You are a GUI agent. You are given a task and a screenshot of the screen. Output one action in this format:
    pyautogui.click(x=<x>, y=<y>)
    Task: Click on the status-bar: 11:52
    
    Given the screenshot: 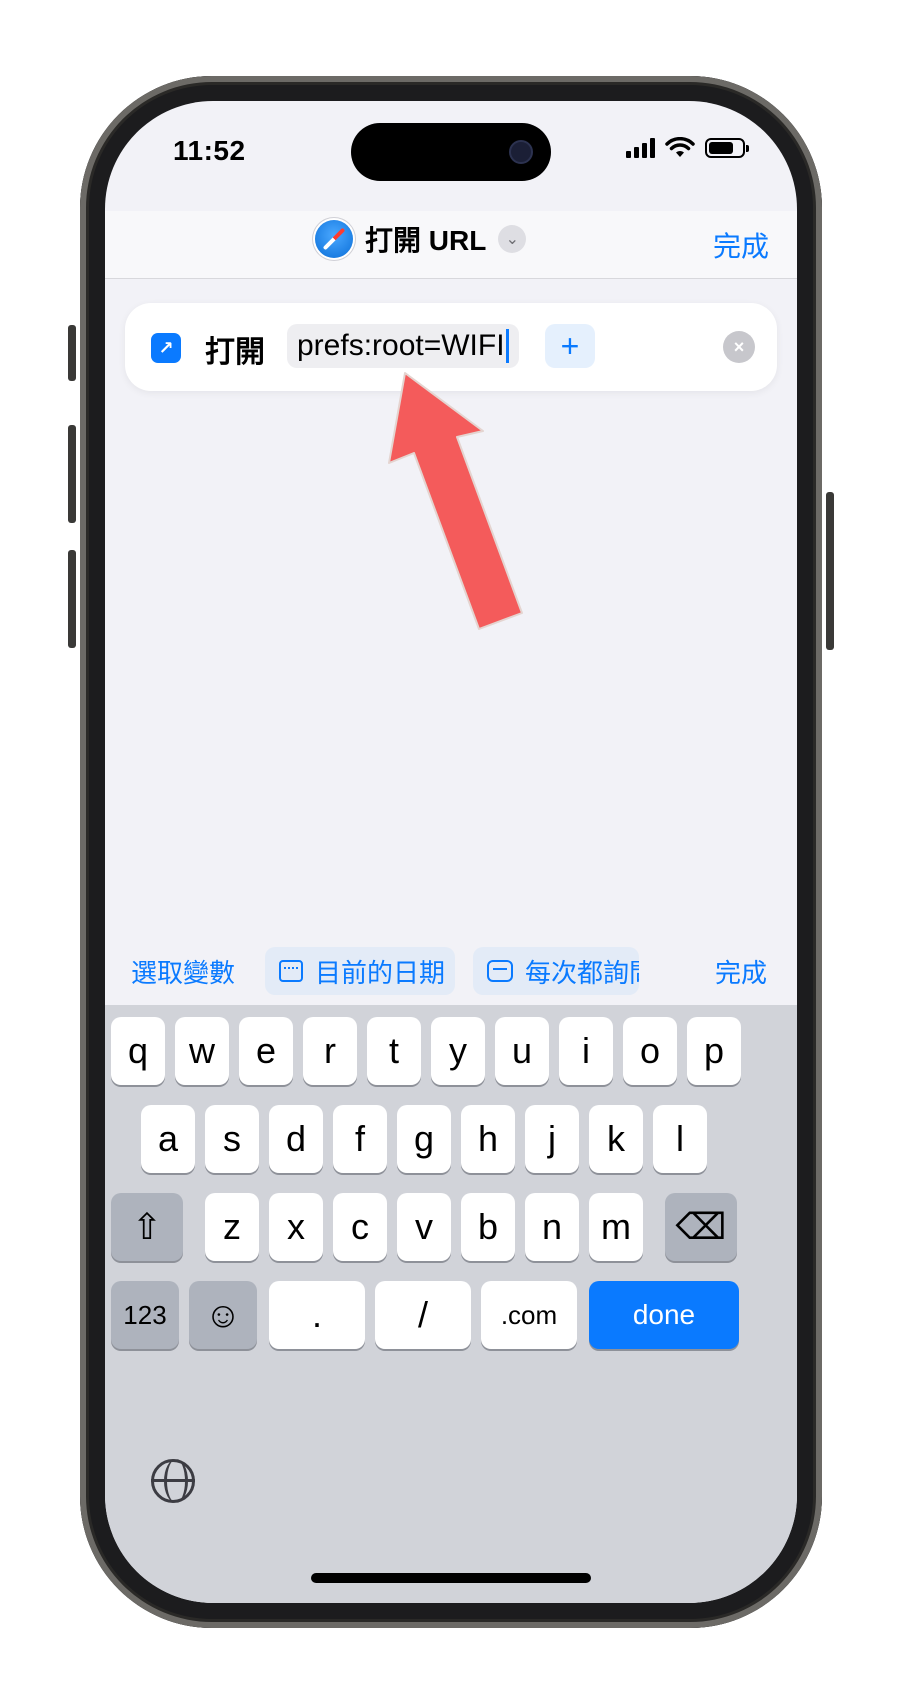 What is the action you would take?
    pyautogui.click(x=451, y=156)
    